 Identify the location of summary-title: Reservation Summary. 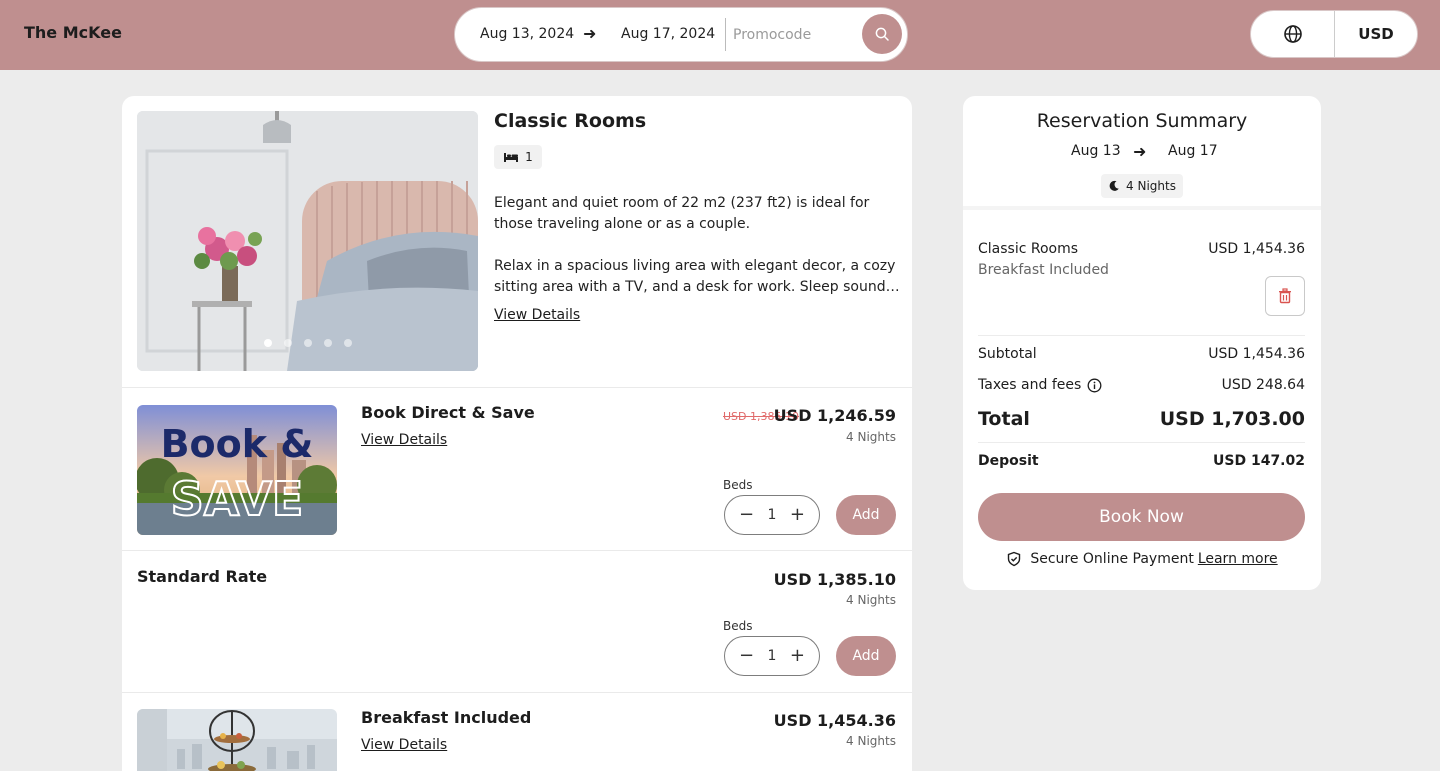
(1142, 121).